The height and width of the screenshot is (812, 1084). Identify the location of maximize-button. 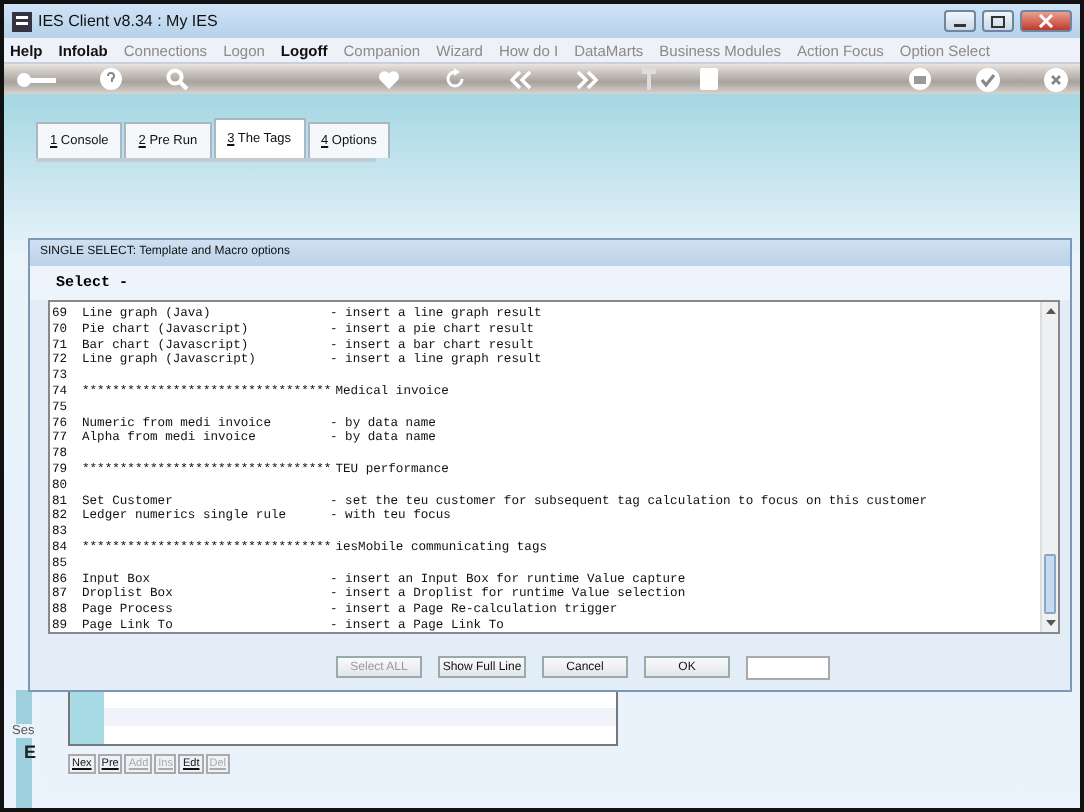
(998, 21).